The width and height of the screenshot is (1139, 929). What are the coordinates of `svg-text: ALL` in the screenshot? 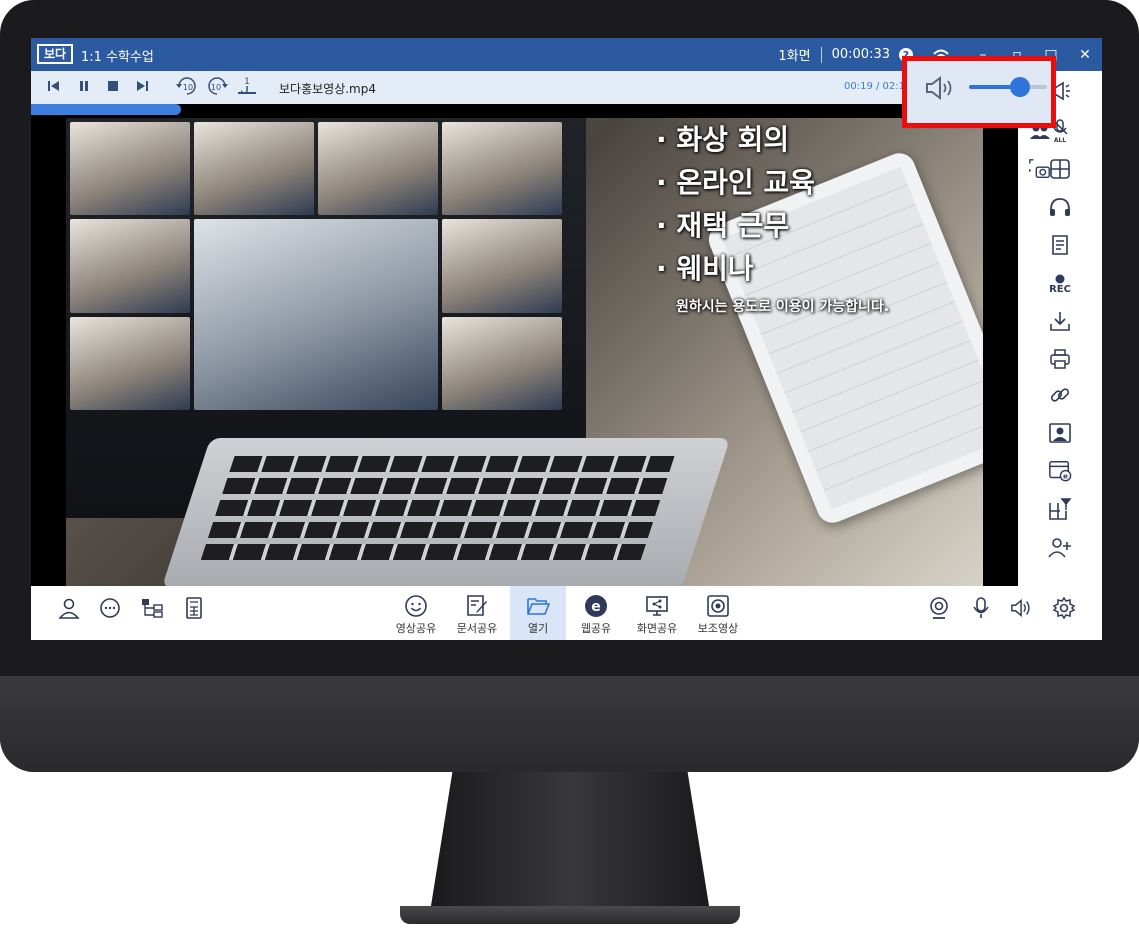 It's located at (1060, 140).